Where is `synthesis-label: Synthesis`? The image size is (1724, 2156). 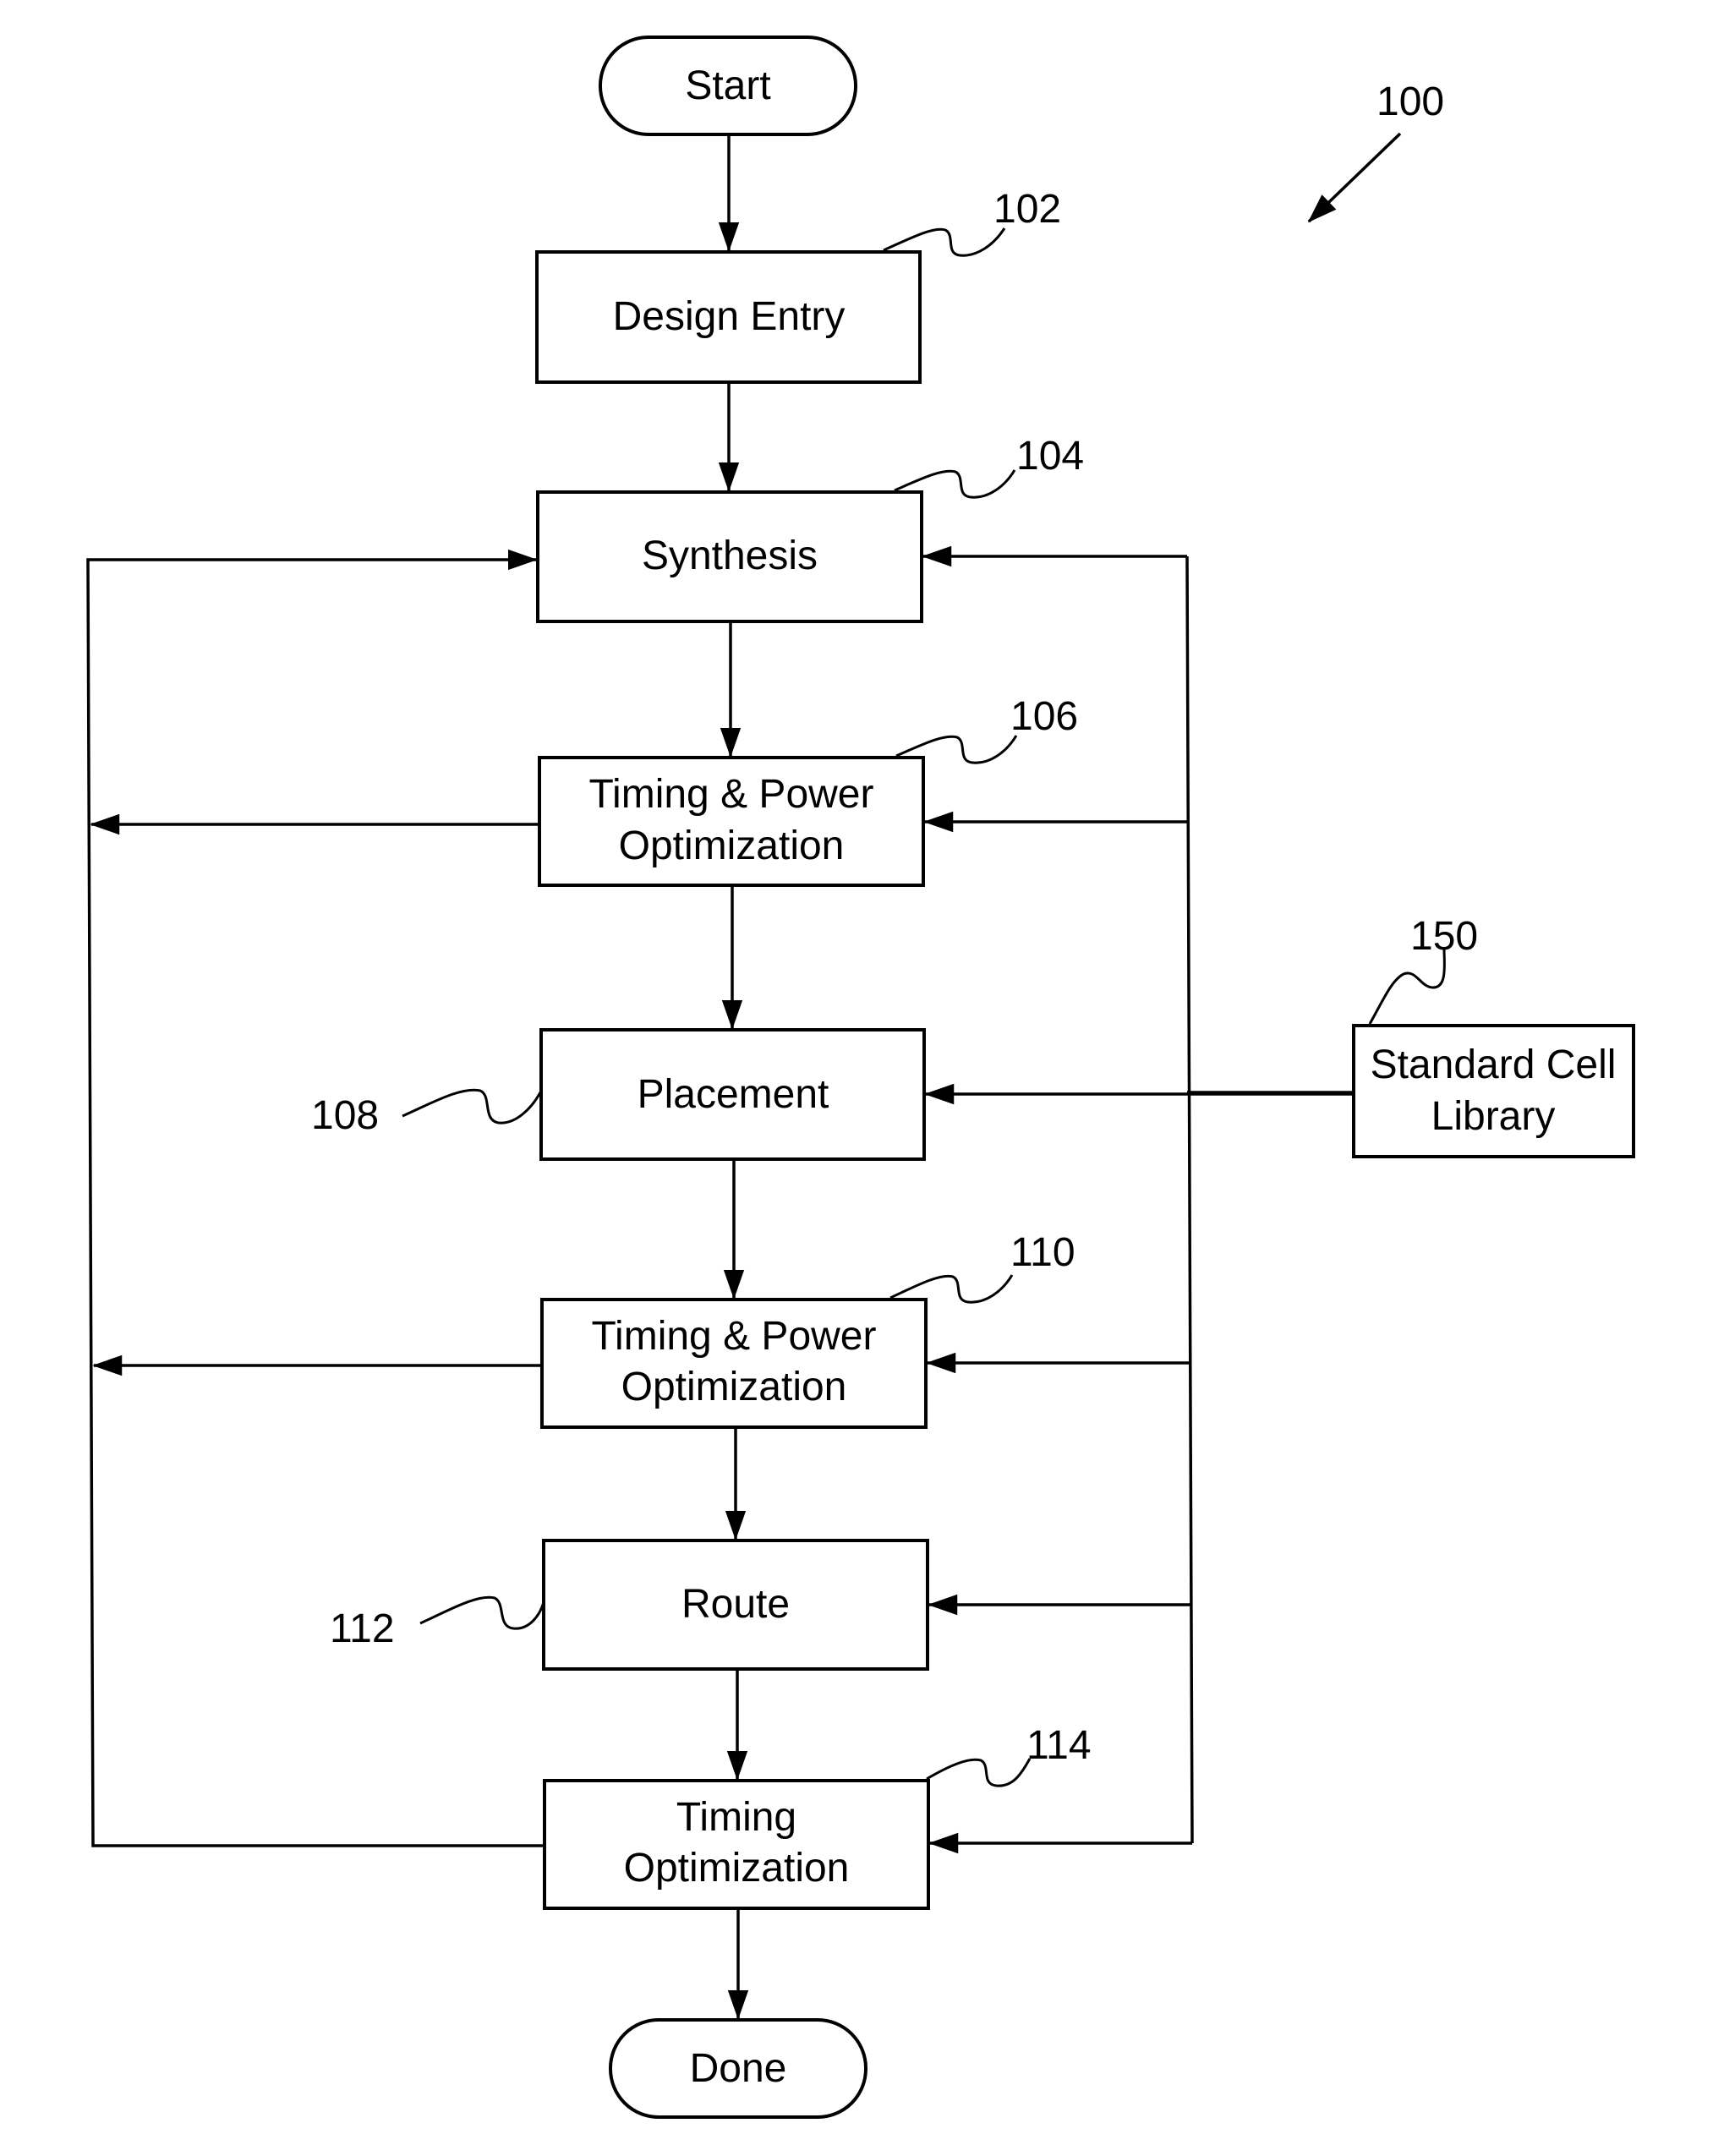
synthesis-label: Synthesis is located at coordinates (730, 556).